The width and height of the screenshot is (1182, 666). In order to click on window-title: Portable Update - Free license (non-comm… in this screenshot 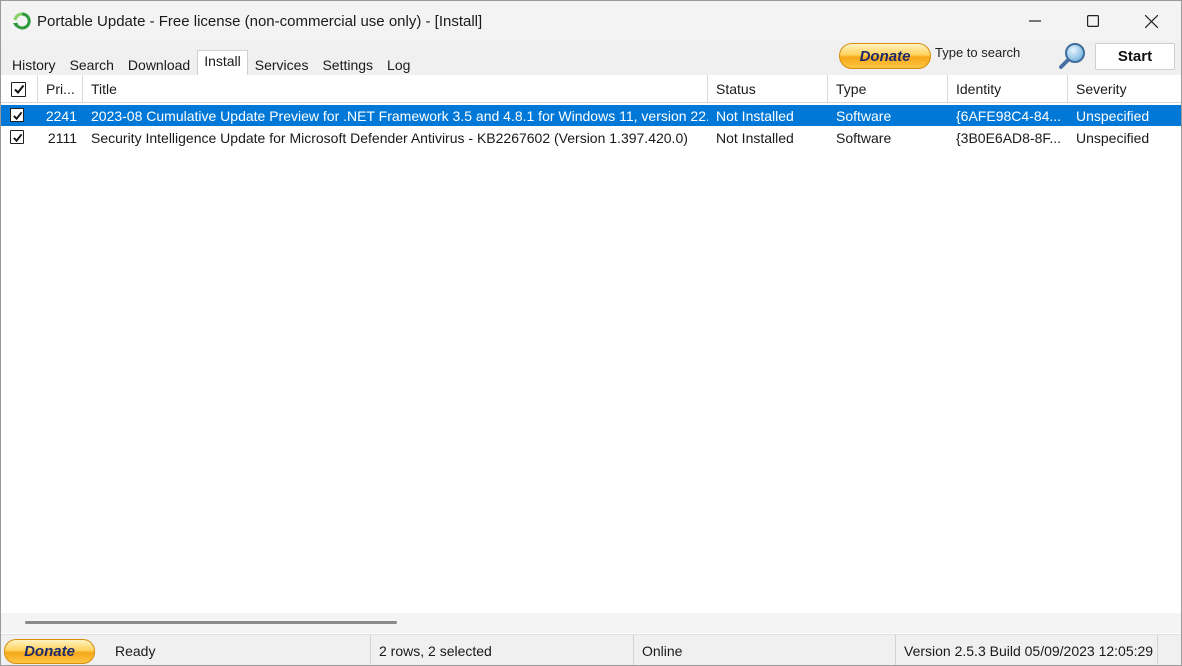, I will do `click(260, 21)`.